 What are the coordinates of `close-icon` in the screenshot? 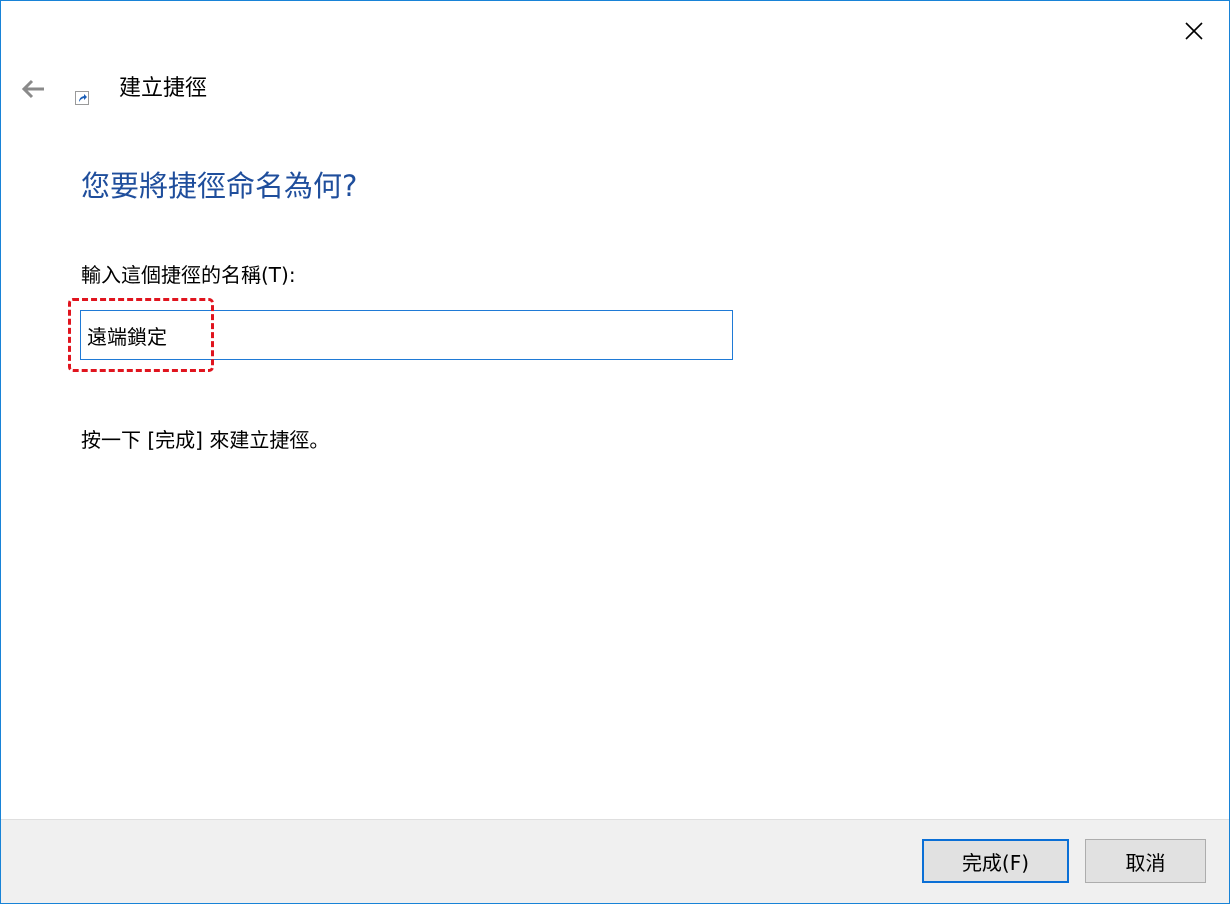 It's located at (1194, 31).